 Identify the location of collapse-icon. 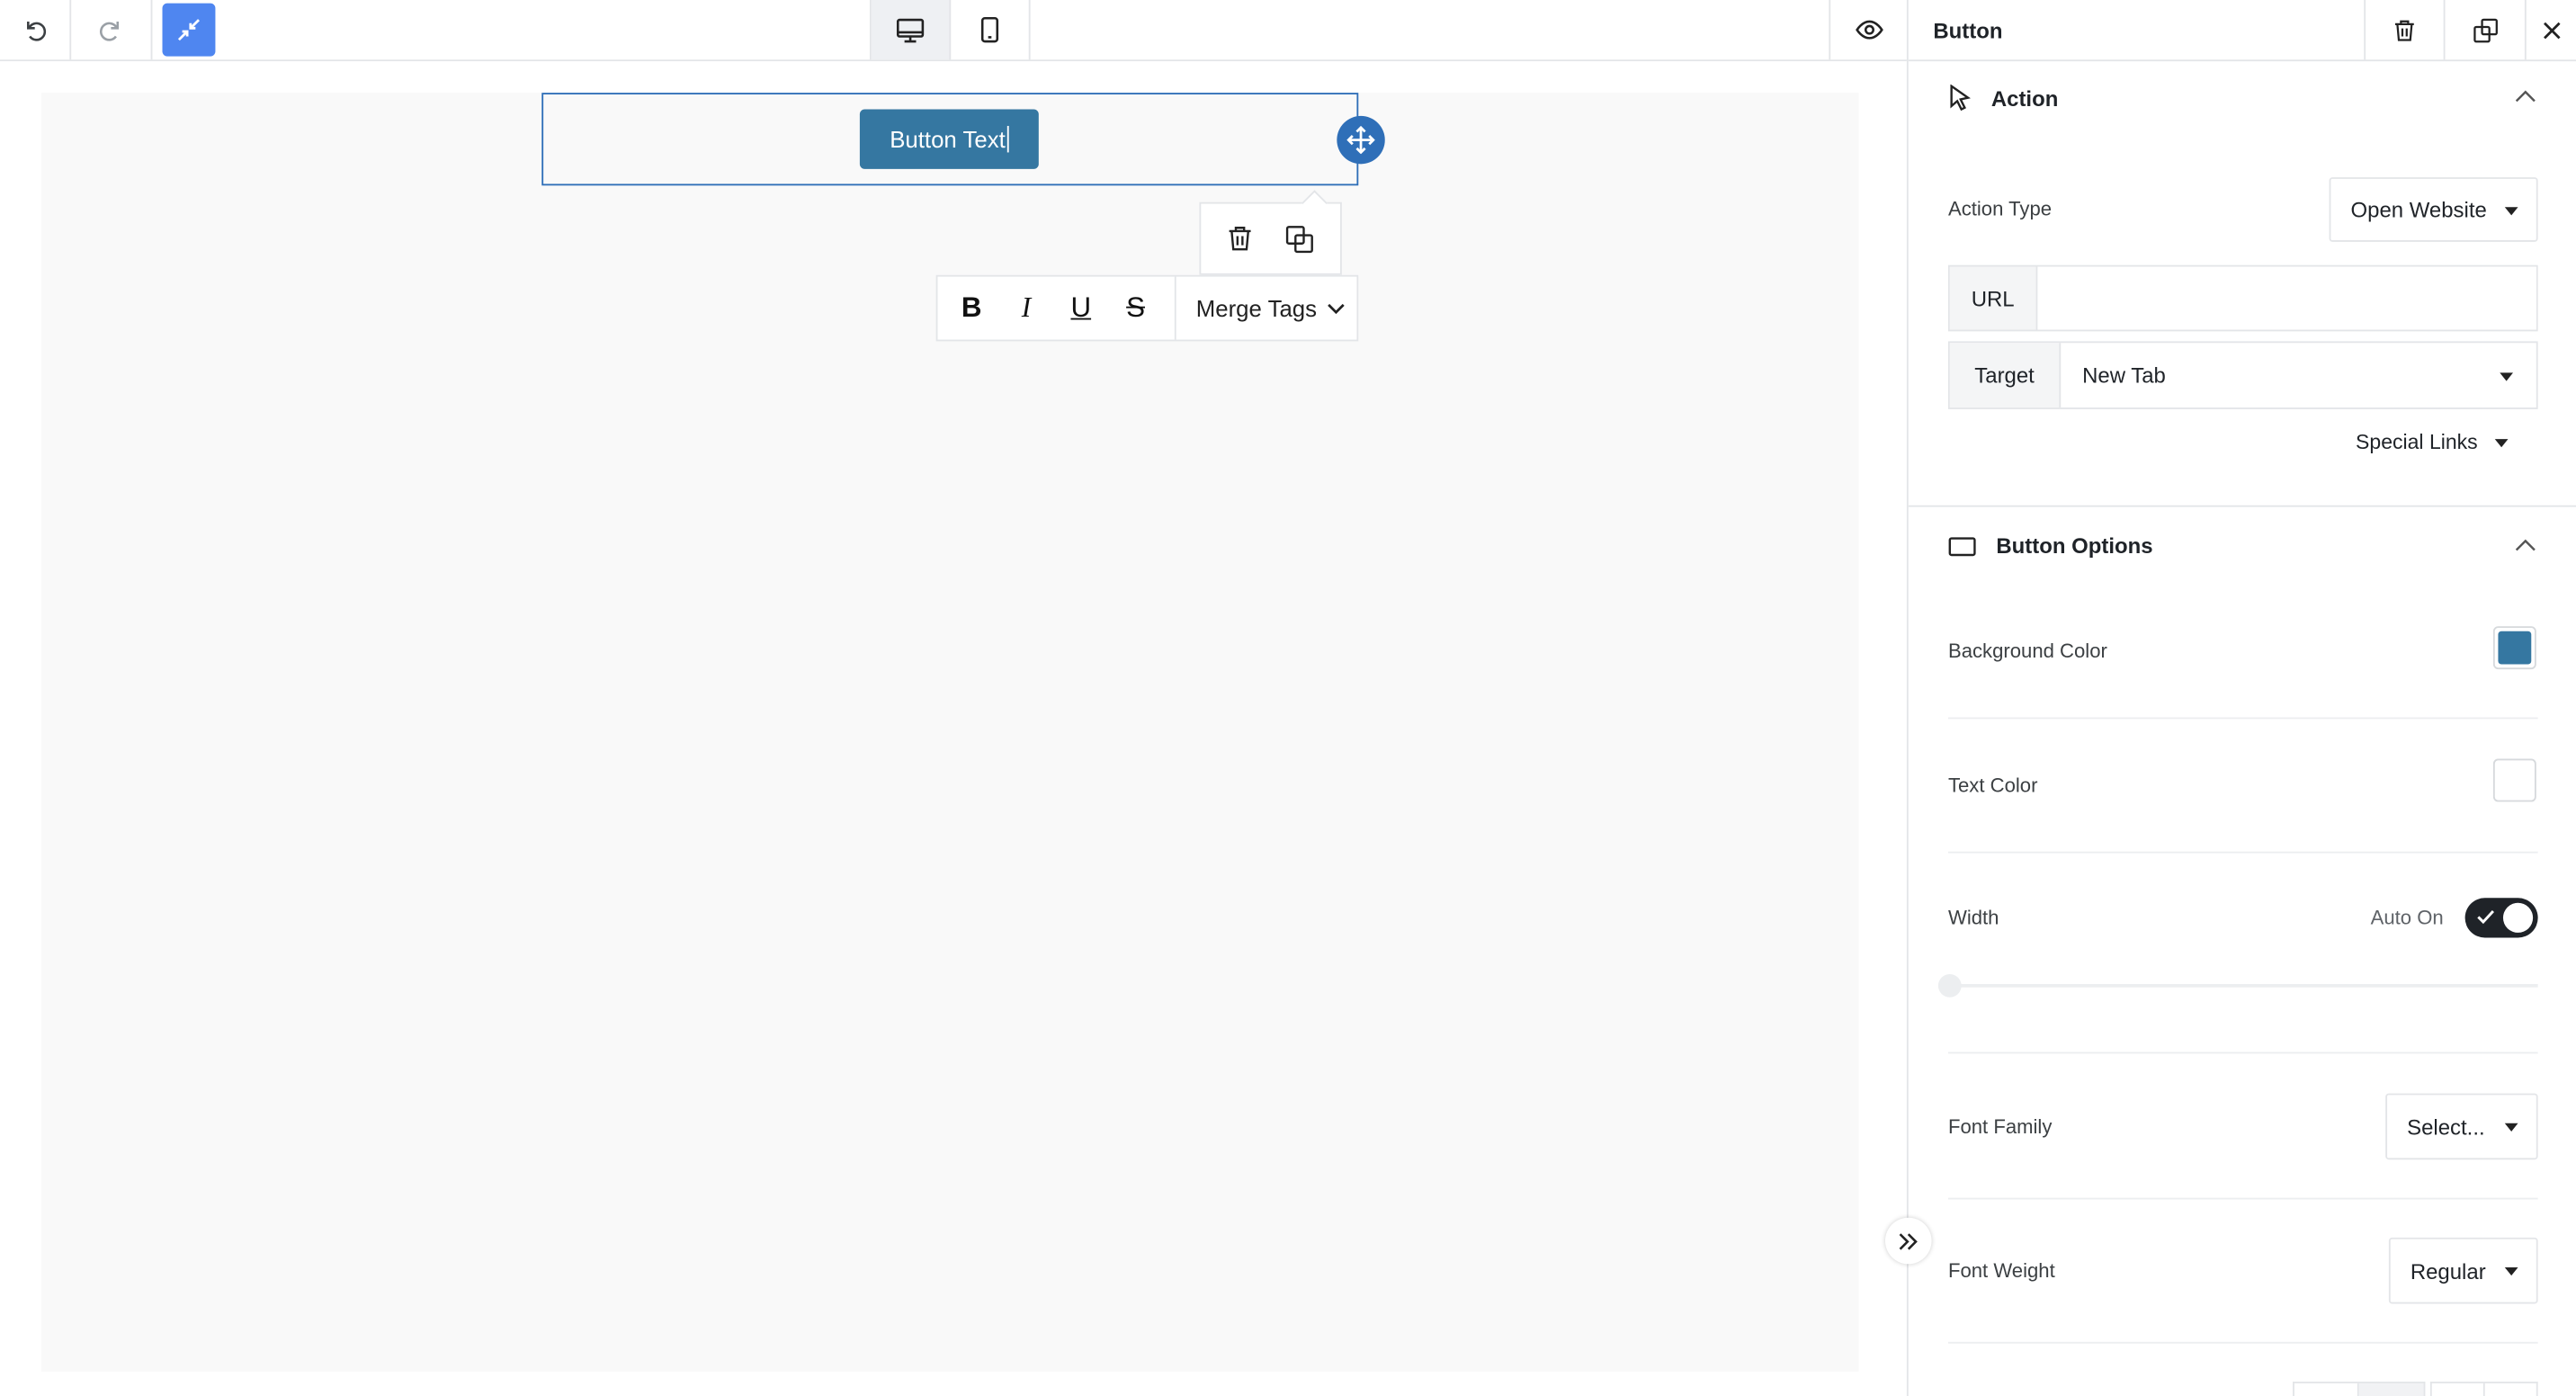
(188, 30).